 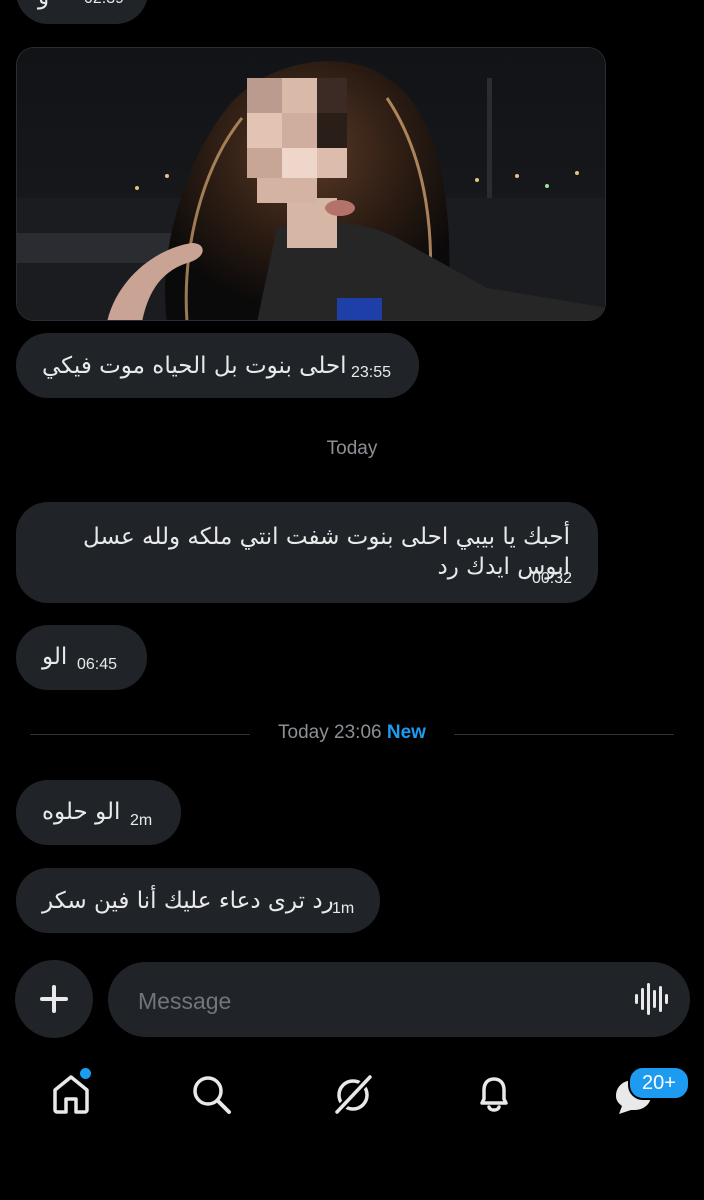 What do you see at coordinates (659, 1083) in the screenshot?
I see `messages-badge: 20+` at bounding box center [659, 1083].